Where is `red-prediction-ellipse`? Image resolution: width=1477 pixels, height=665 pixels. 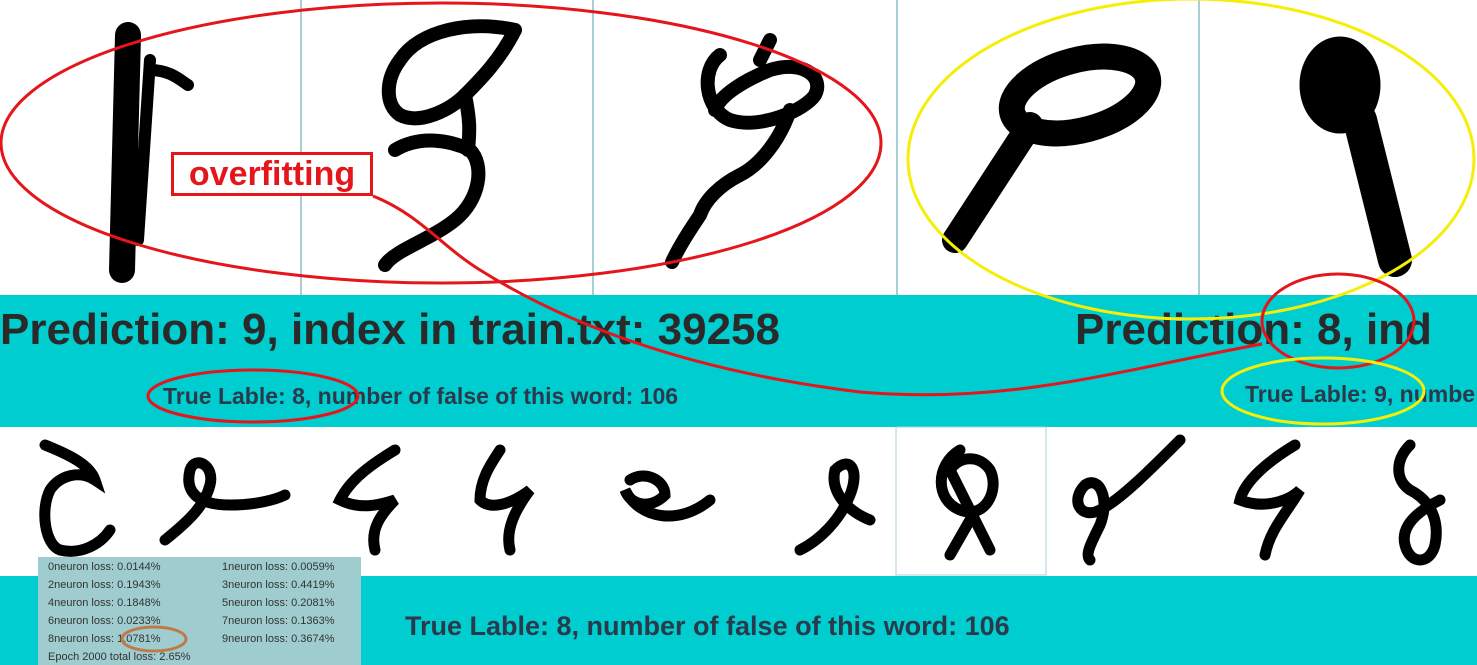
red-prediction-ellipse is located at coordinates (1338, 321).